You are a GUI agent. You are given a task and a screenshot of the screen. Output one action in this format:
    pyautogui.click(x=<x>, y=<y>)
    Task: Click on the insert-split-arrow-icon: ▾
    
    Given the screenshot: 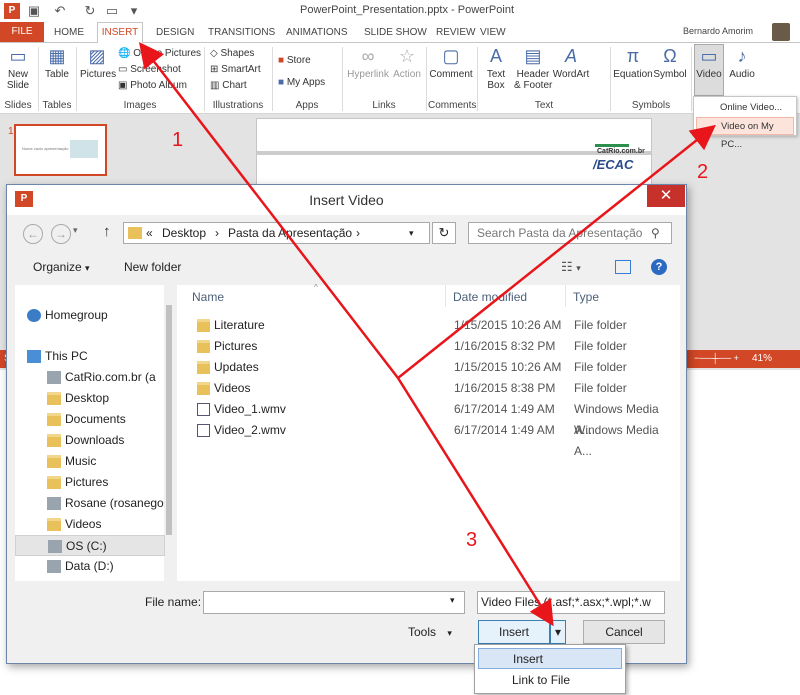 What is the action you would take?
    pyautogui.click(x=558, y=632)
    